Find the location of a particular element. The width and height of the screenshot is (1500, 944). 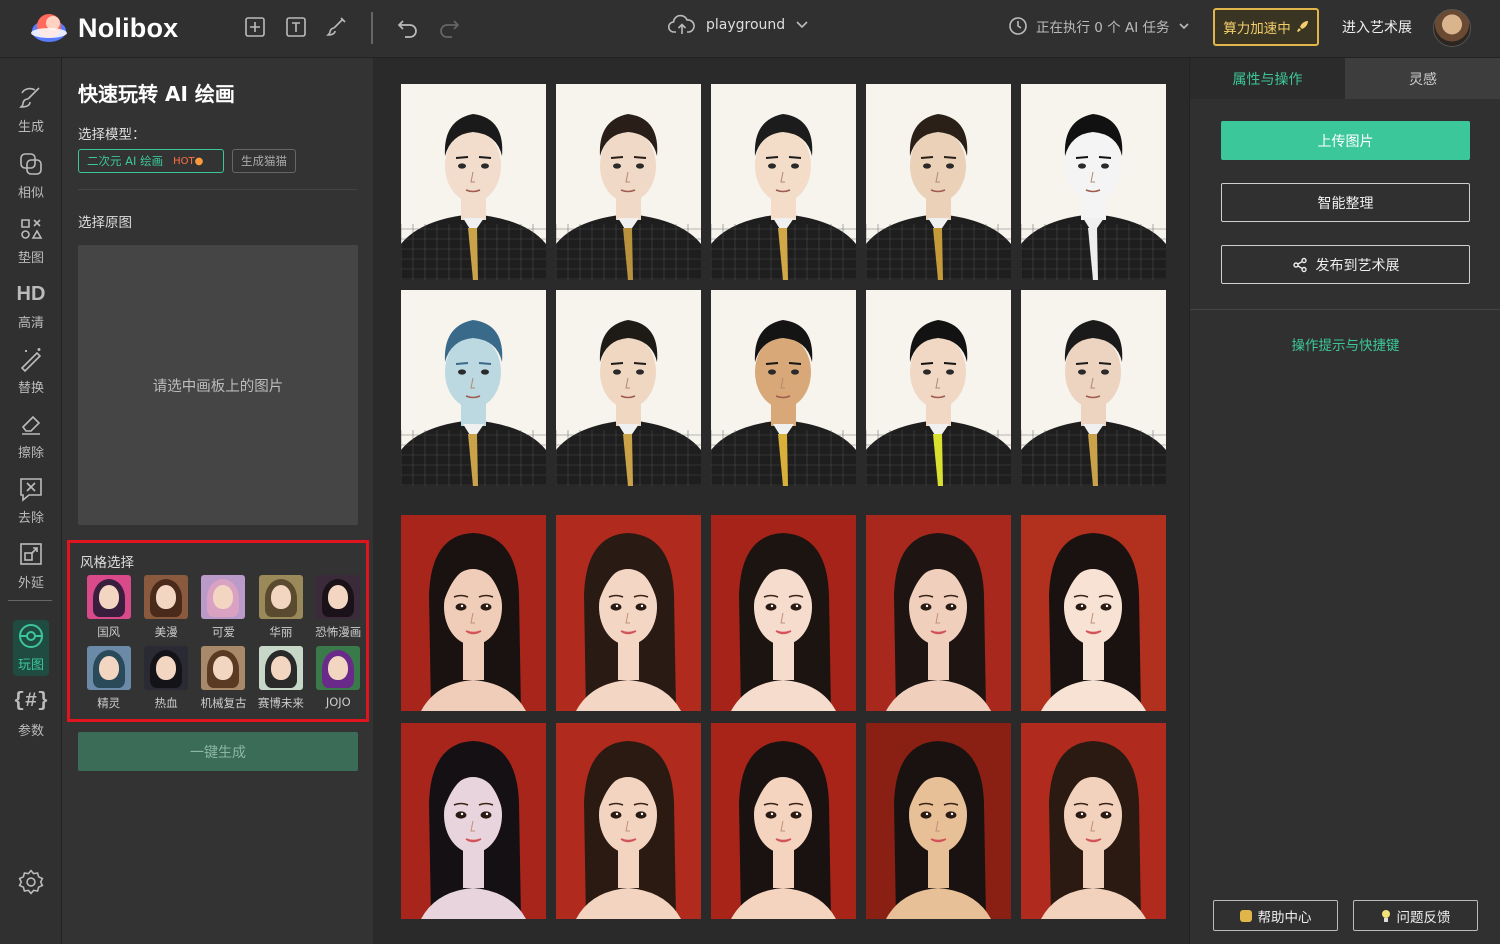

boost-label: 算力加速中 is located at coordinates (1257, 29).